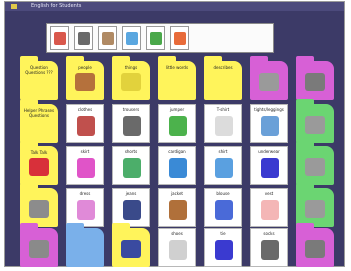 Image resolution: width=351 pixels, height=271 pixels. Describe the element at coordinates (223, 78) in the screenshot. I see `folder-button: describes` at that location.